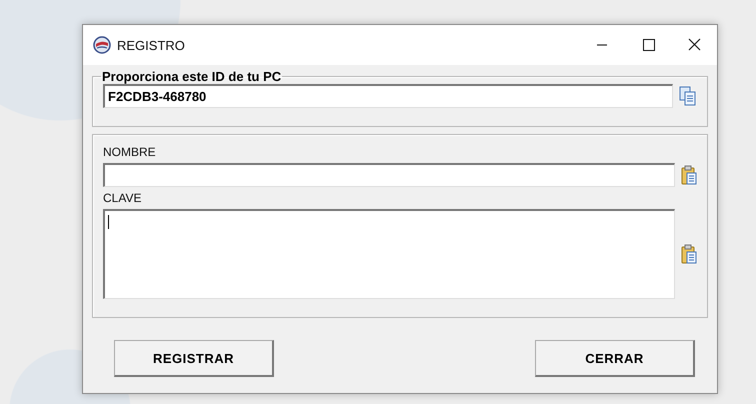 This screenshot has height=404, width=756. I want to click on pc-id-field: F2CDB3-468780, so click(388, 96).